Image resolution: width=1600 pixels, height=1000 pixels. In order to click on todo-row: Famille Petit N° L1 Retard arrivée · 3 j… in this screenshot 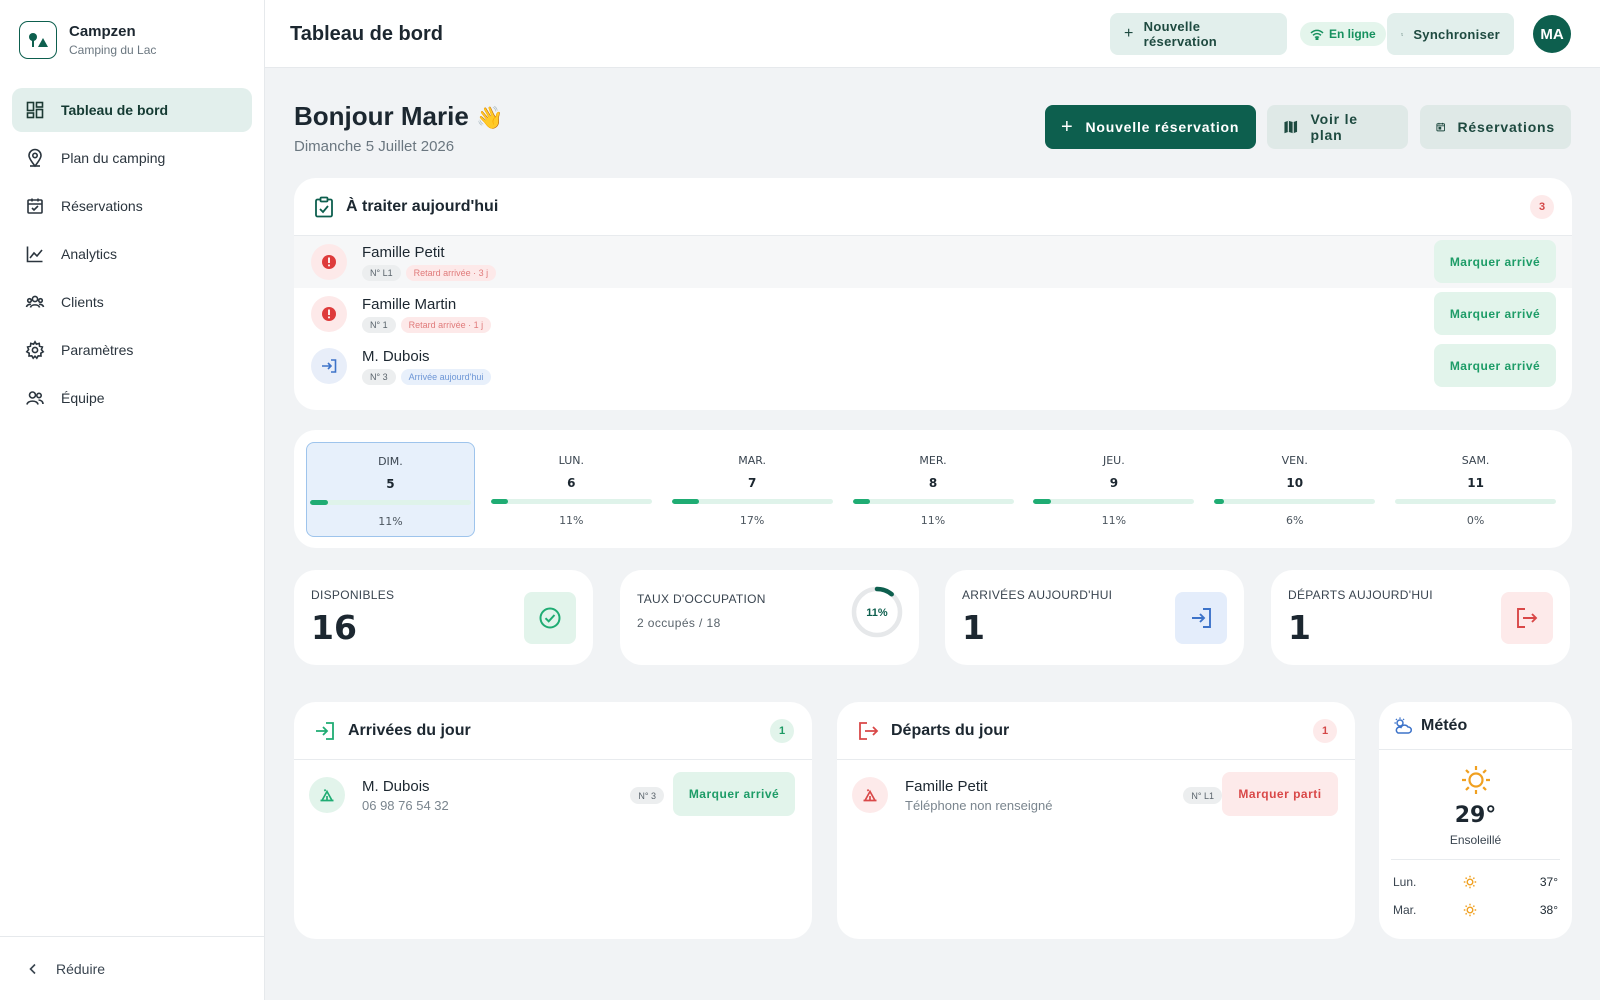, I will do `click(933, 262)`.